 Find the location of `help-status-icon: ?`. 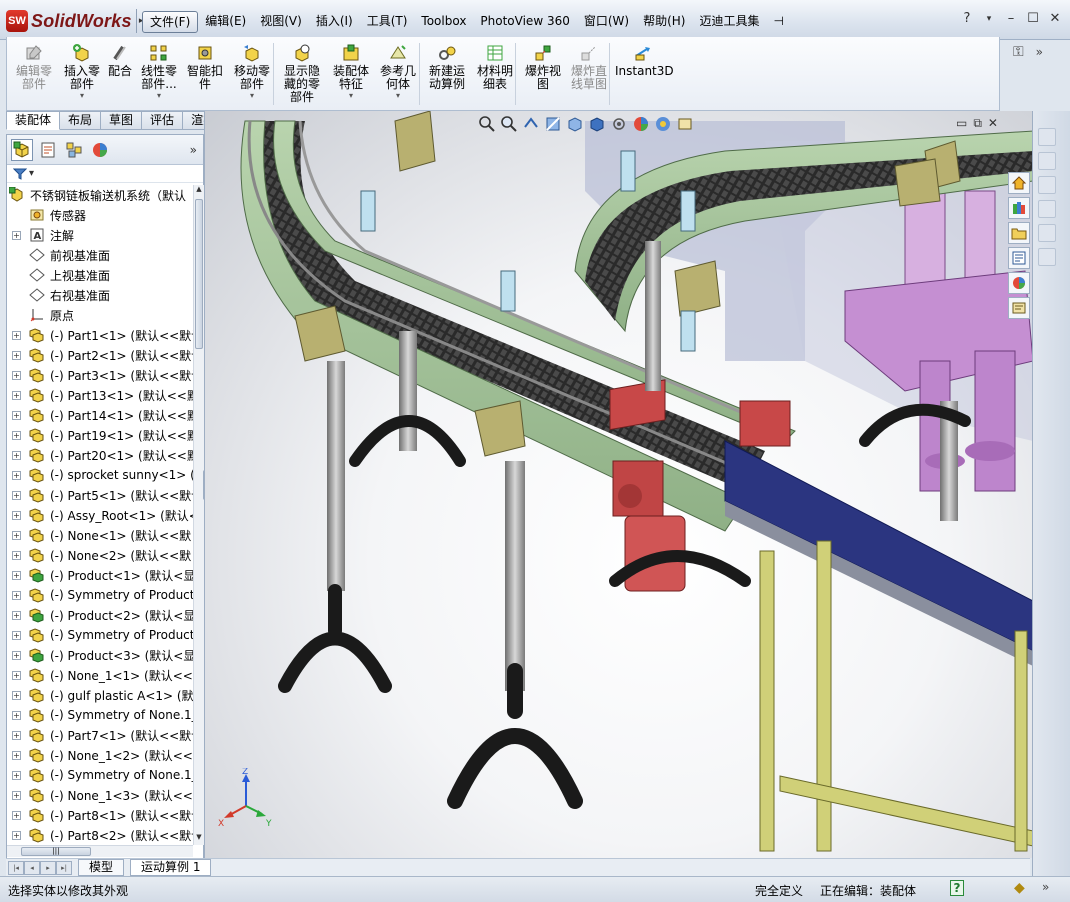

help-status-icon: ? is located at coordinates (957, 888).